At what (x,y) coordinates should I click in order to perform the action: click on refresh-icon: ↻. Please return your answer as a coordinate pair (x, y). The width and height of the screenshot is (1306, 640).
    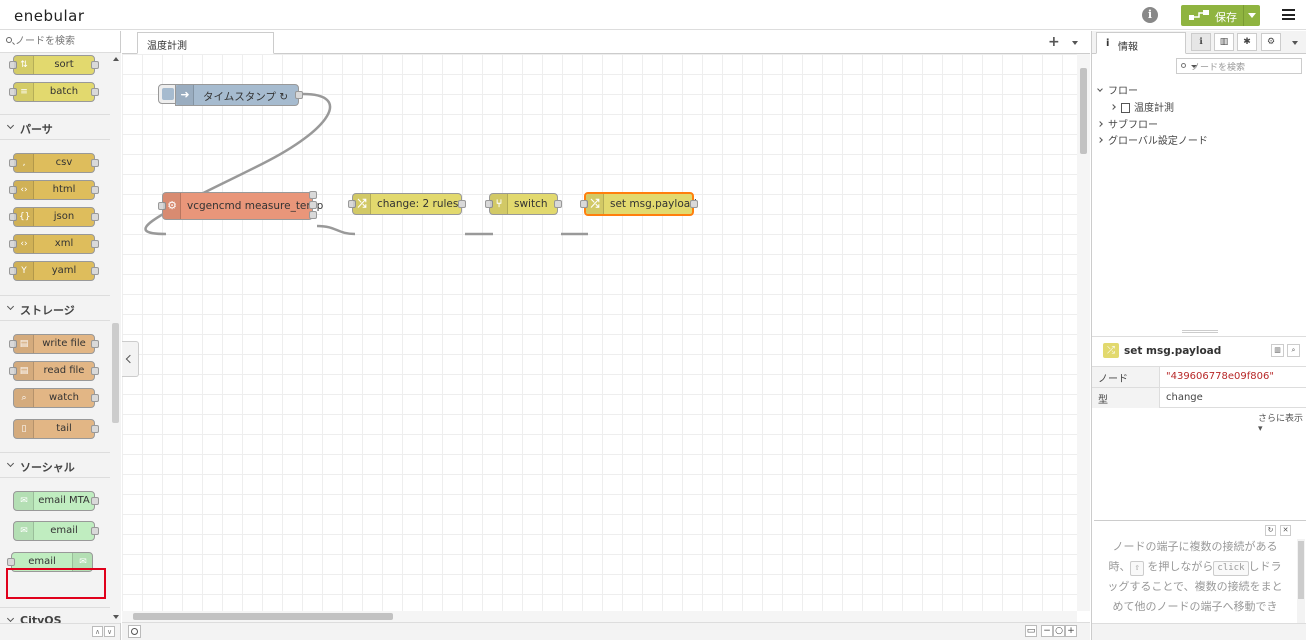
    Looking at the image, I should click on (1270, 530).